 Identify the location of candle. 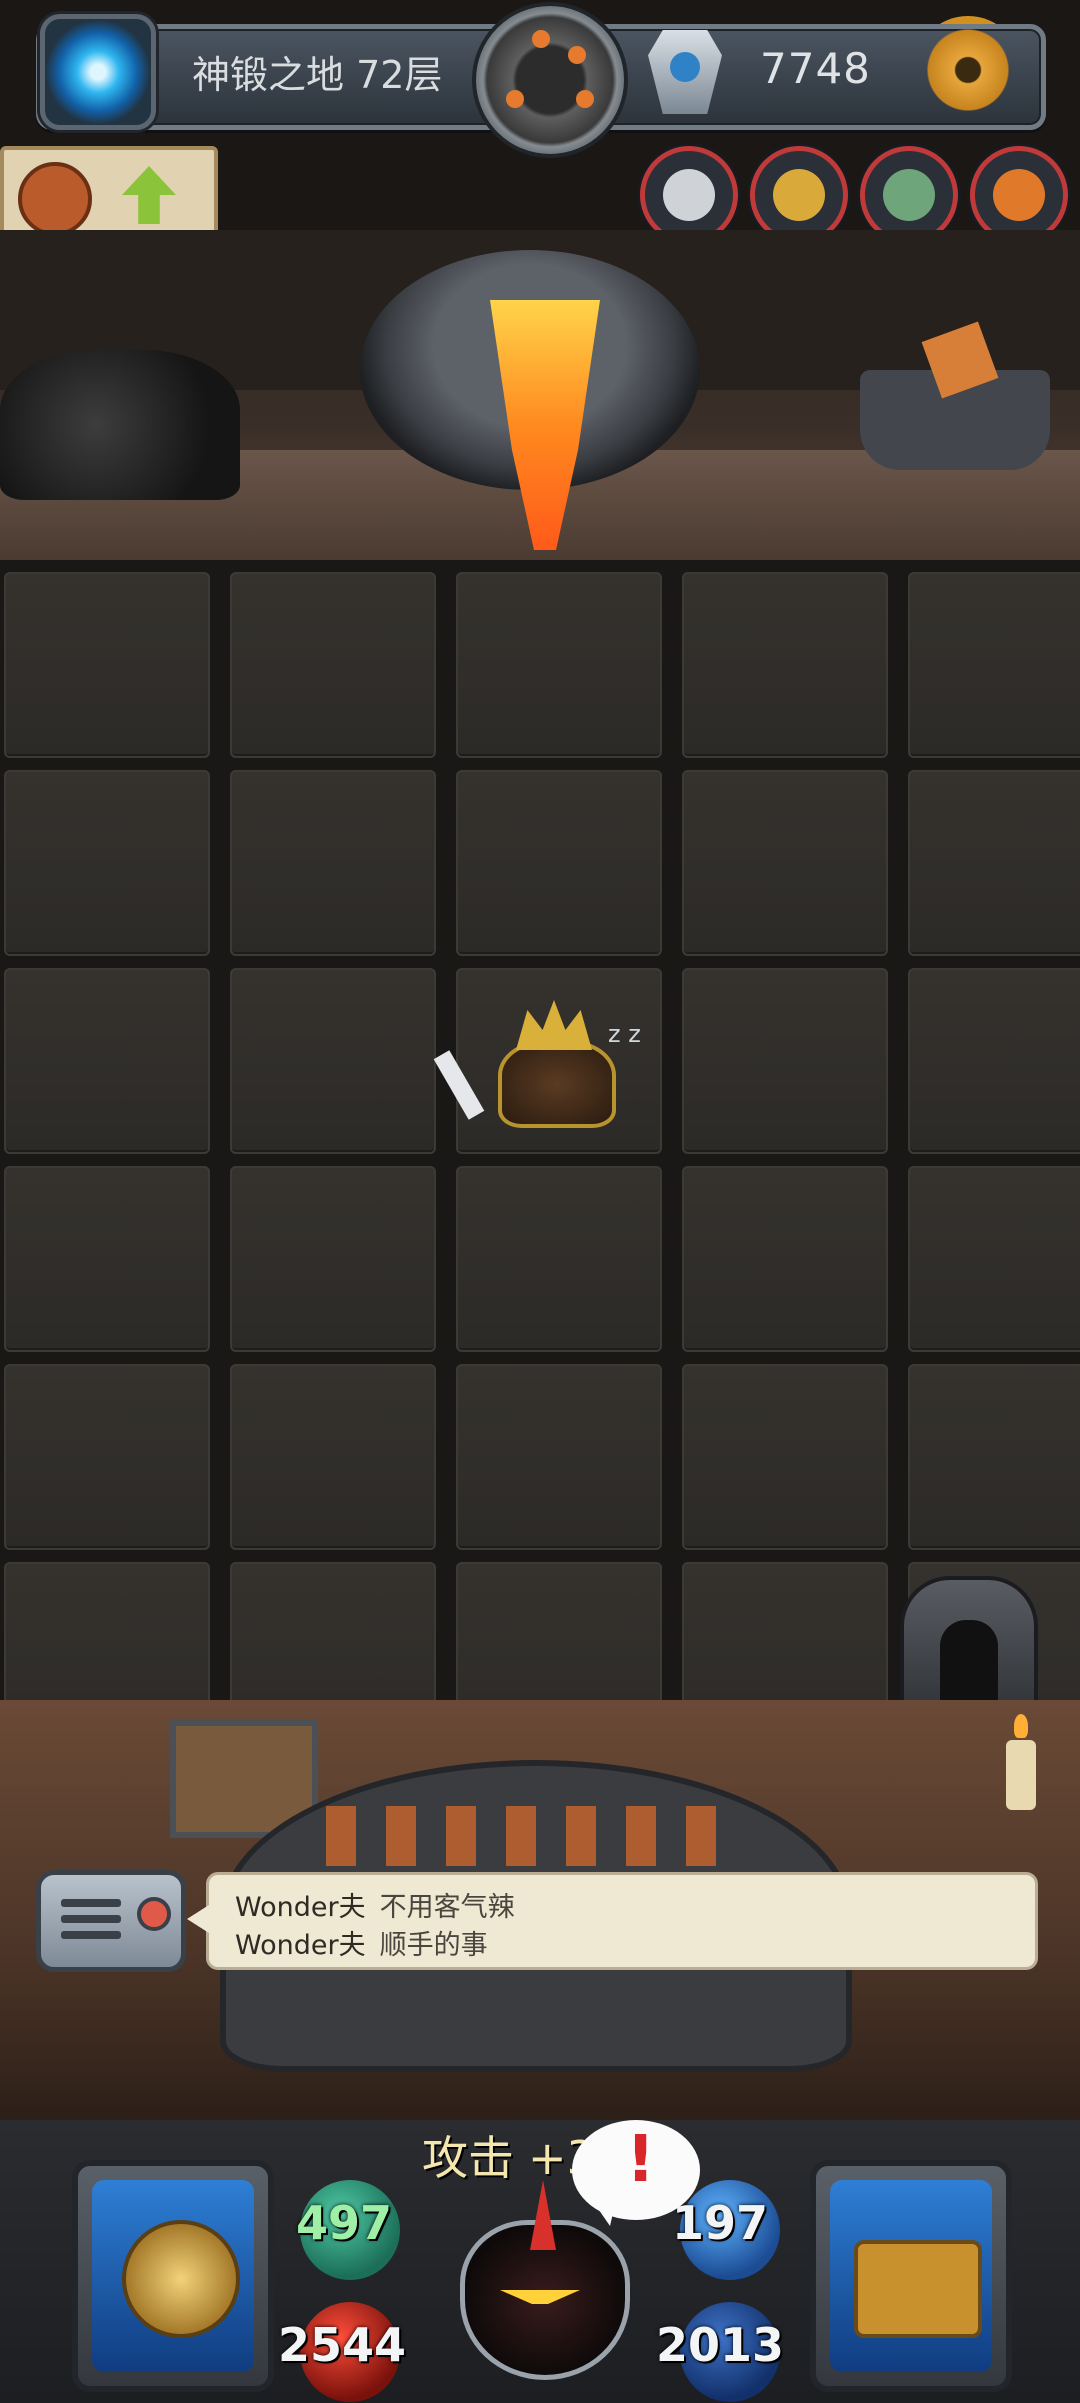
(1021, 1762).